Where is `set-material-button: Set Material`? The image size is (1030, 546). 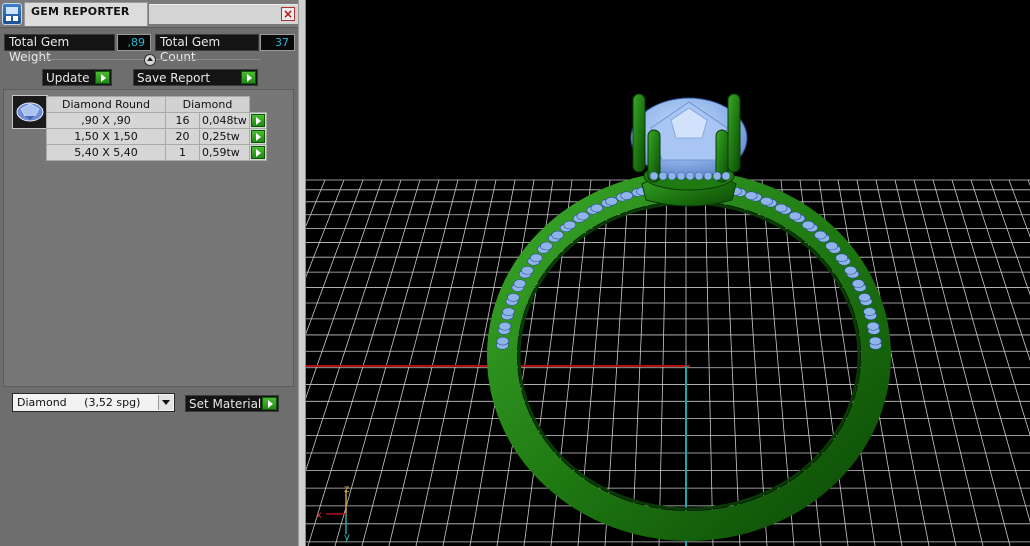 set-material-button: Set Material is located at coordinates (232, 403).